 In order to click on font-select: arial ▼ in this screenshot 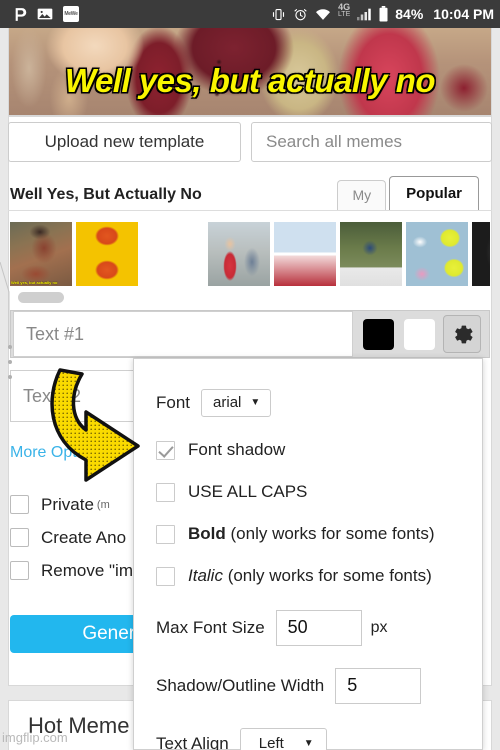, I will do `click(236, 403)`.